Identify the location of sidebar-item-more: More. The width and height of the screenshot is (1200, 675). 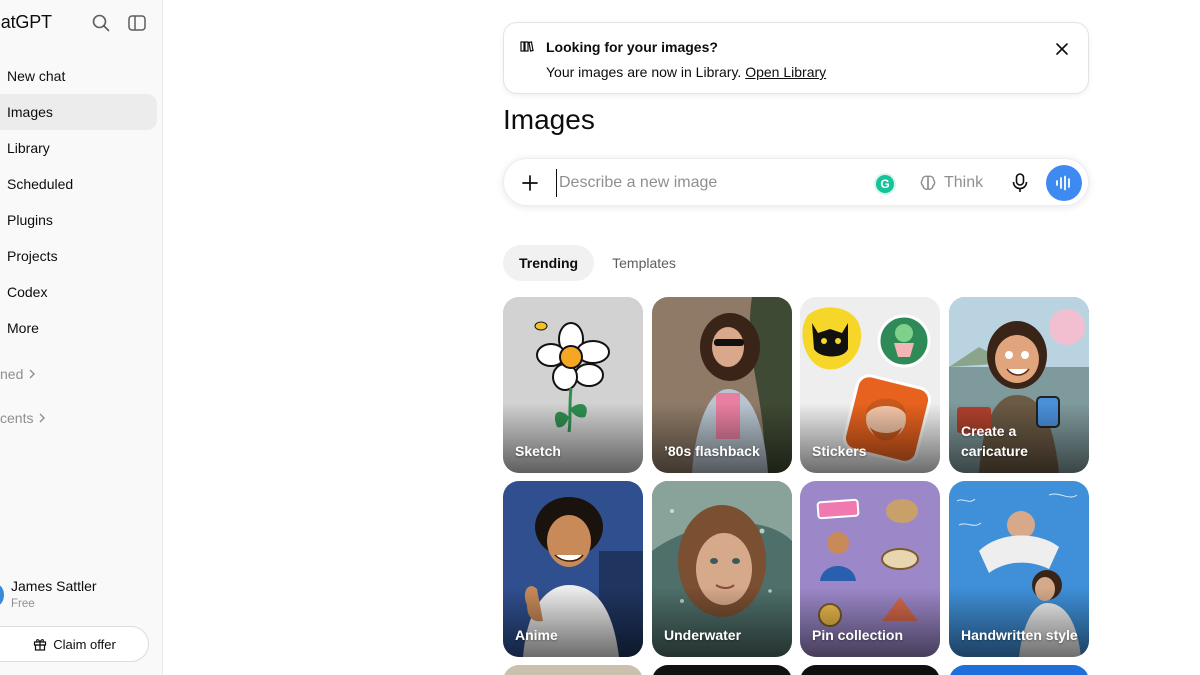
(78, 328).